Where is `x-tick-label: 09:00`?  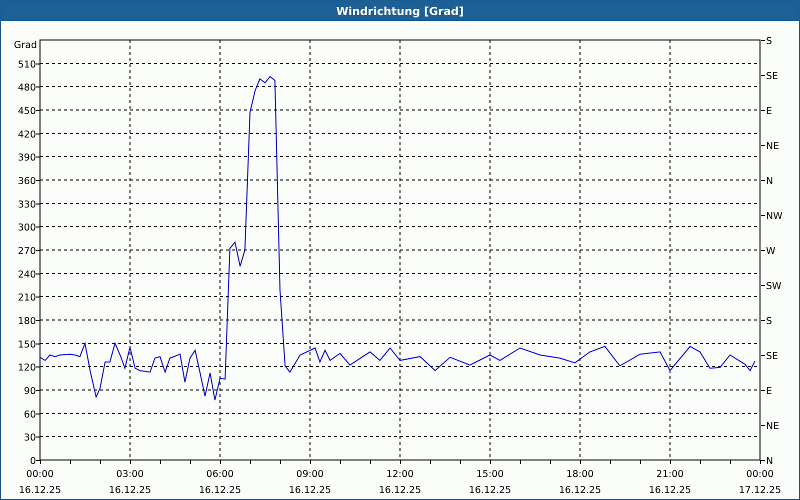 x-tick-label: 09:00 is located at coordinates (310, 474).